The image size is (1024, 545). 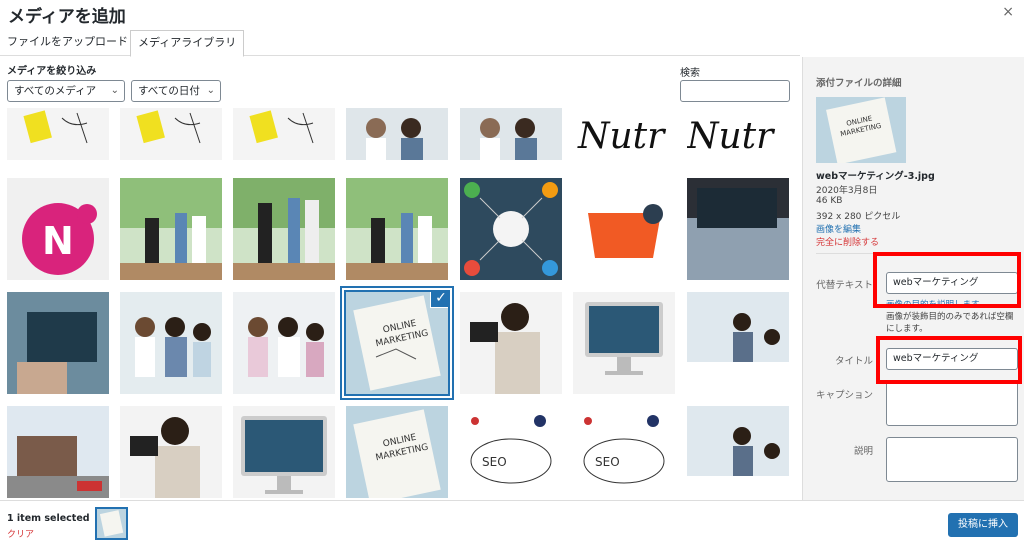 What do you see at coordinates (983, 525) in the screenshot?
I see `insert-into-post-button: 投稿に挿入` at bounding box center [983, 525].